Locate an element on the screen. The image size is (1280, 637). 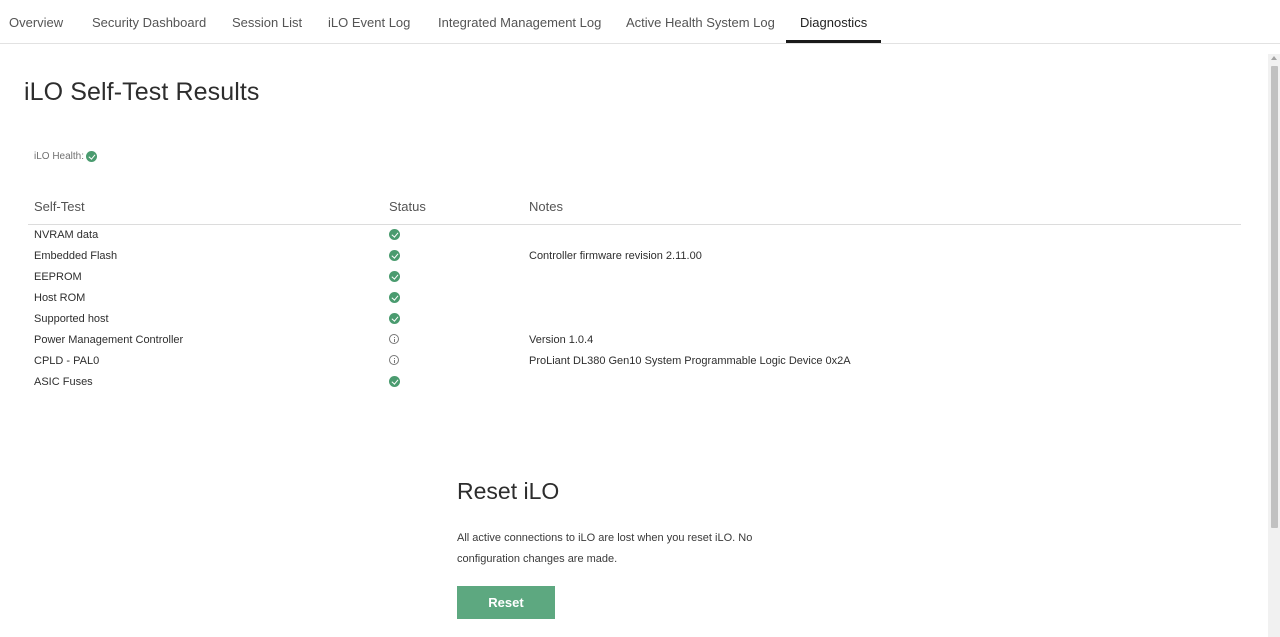
notes-cell: Version 1.0.4 is located at coordinates (561, 340).